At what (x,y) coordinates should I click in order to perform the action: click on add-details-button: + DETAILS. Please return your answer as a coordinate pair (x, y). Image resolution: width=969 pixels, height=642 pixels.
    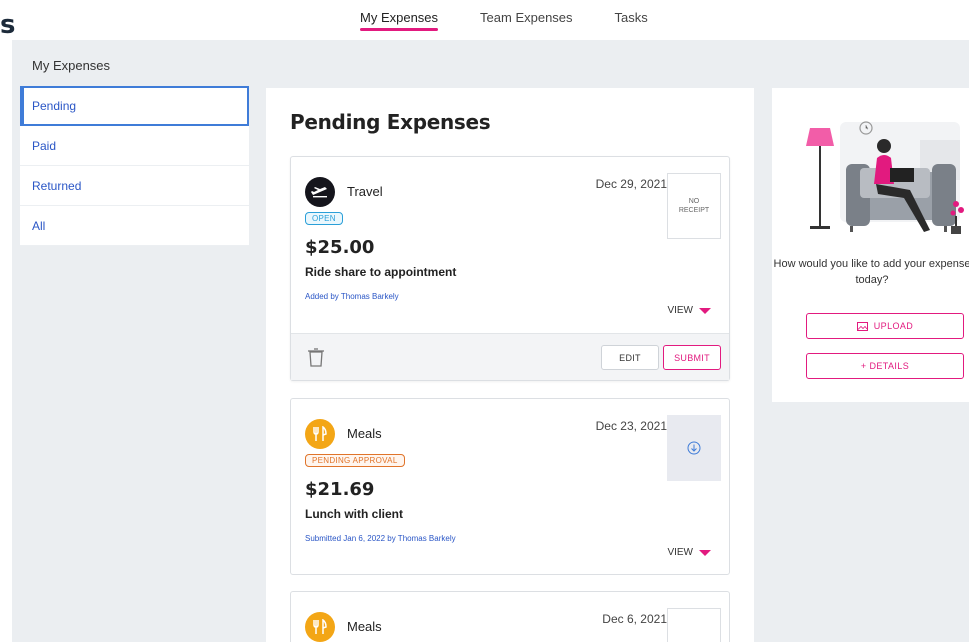
    Looking at the image, I should click on (885, 366).